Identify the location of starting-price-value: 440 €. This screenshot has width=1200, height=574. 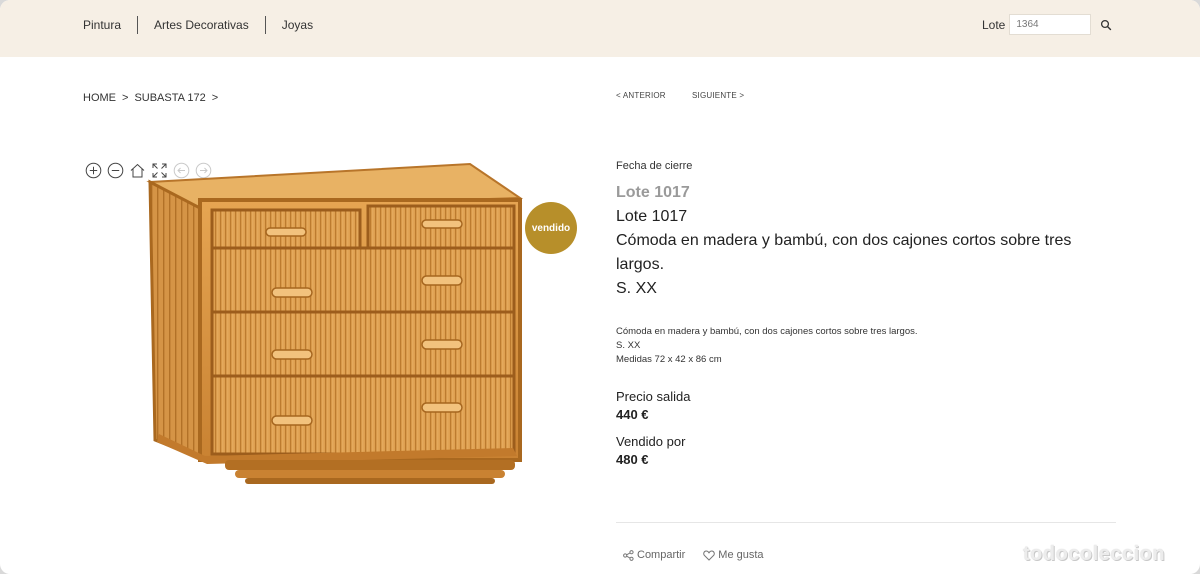
(632, 414).